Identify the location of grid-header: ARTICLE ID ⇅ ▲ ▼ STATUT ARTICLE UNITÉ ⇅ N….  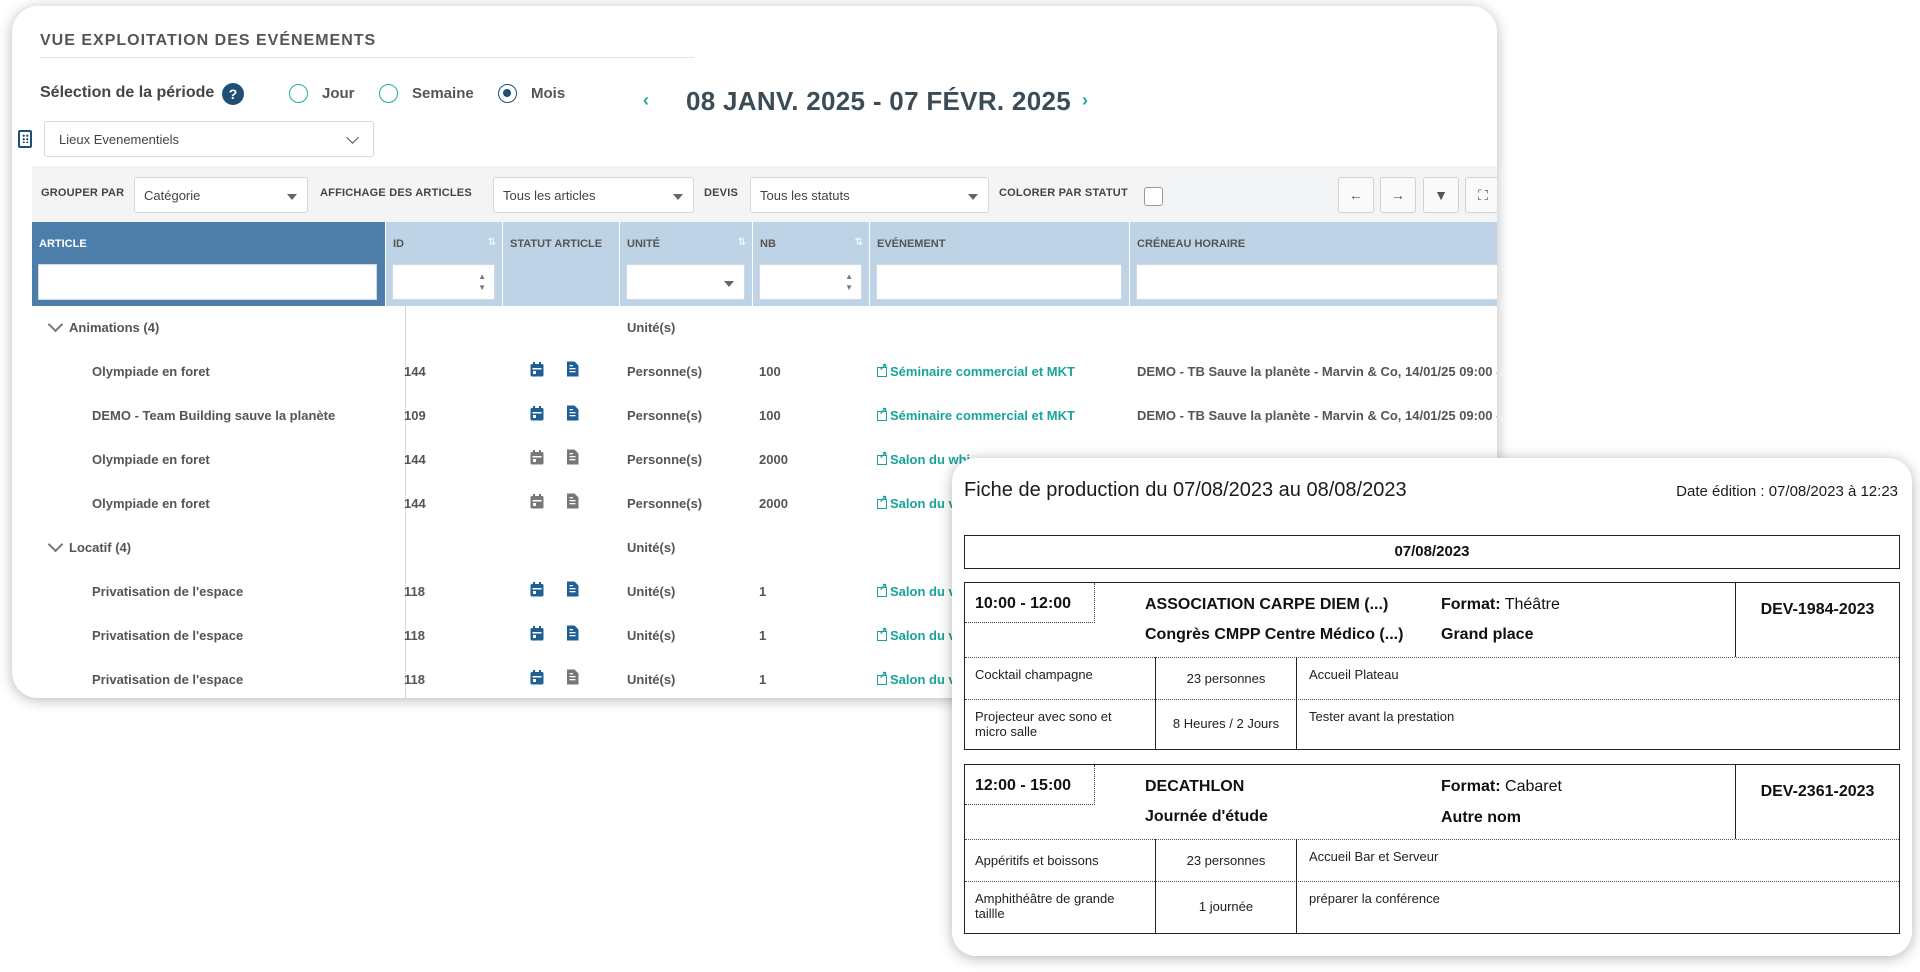
(764, 264).